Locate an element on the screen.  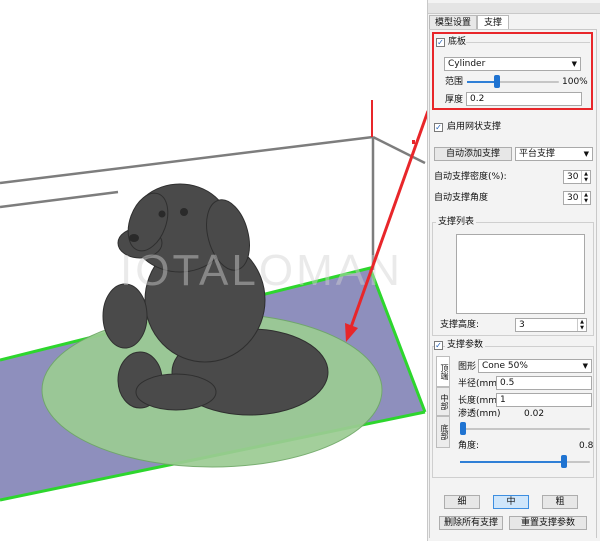
param-penetration-value: 0.02 is located at coordinates (534, 414).